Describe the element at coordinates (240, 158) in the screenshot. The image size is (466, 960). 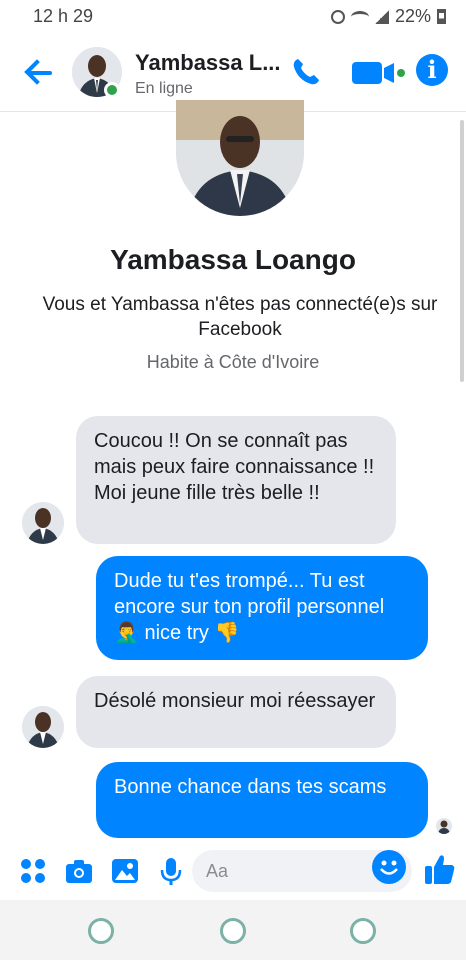
I see `profile-photo` at that location.